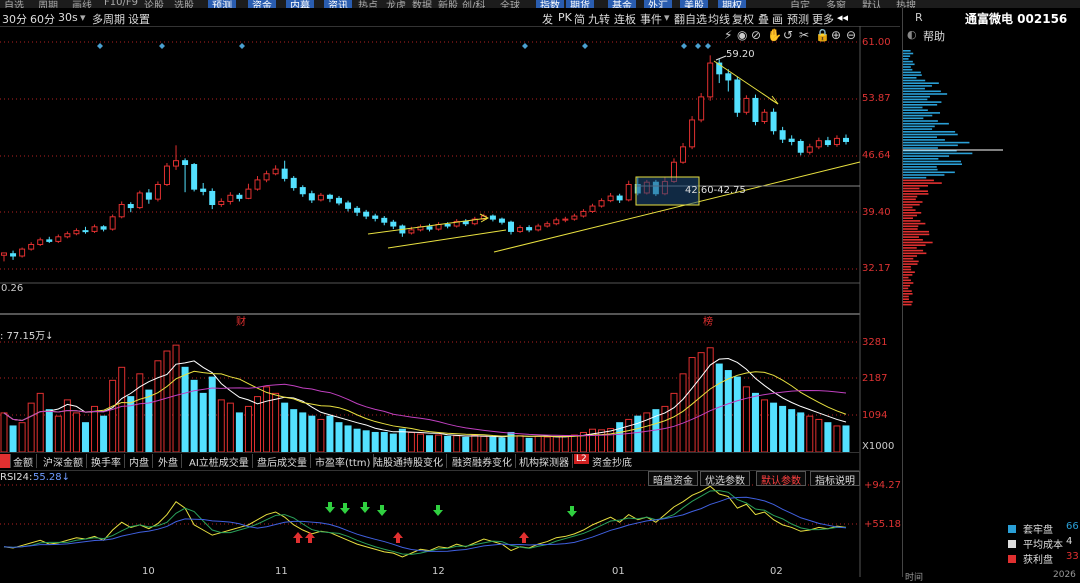 This screenshot has height=583, width=1080. What do you see at coordinates (622, 4) in the screenshot?
I see `top-menu-item: 基金` at bounding box center [622, 4].